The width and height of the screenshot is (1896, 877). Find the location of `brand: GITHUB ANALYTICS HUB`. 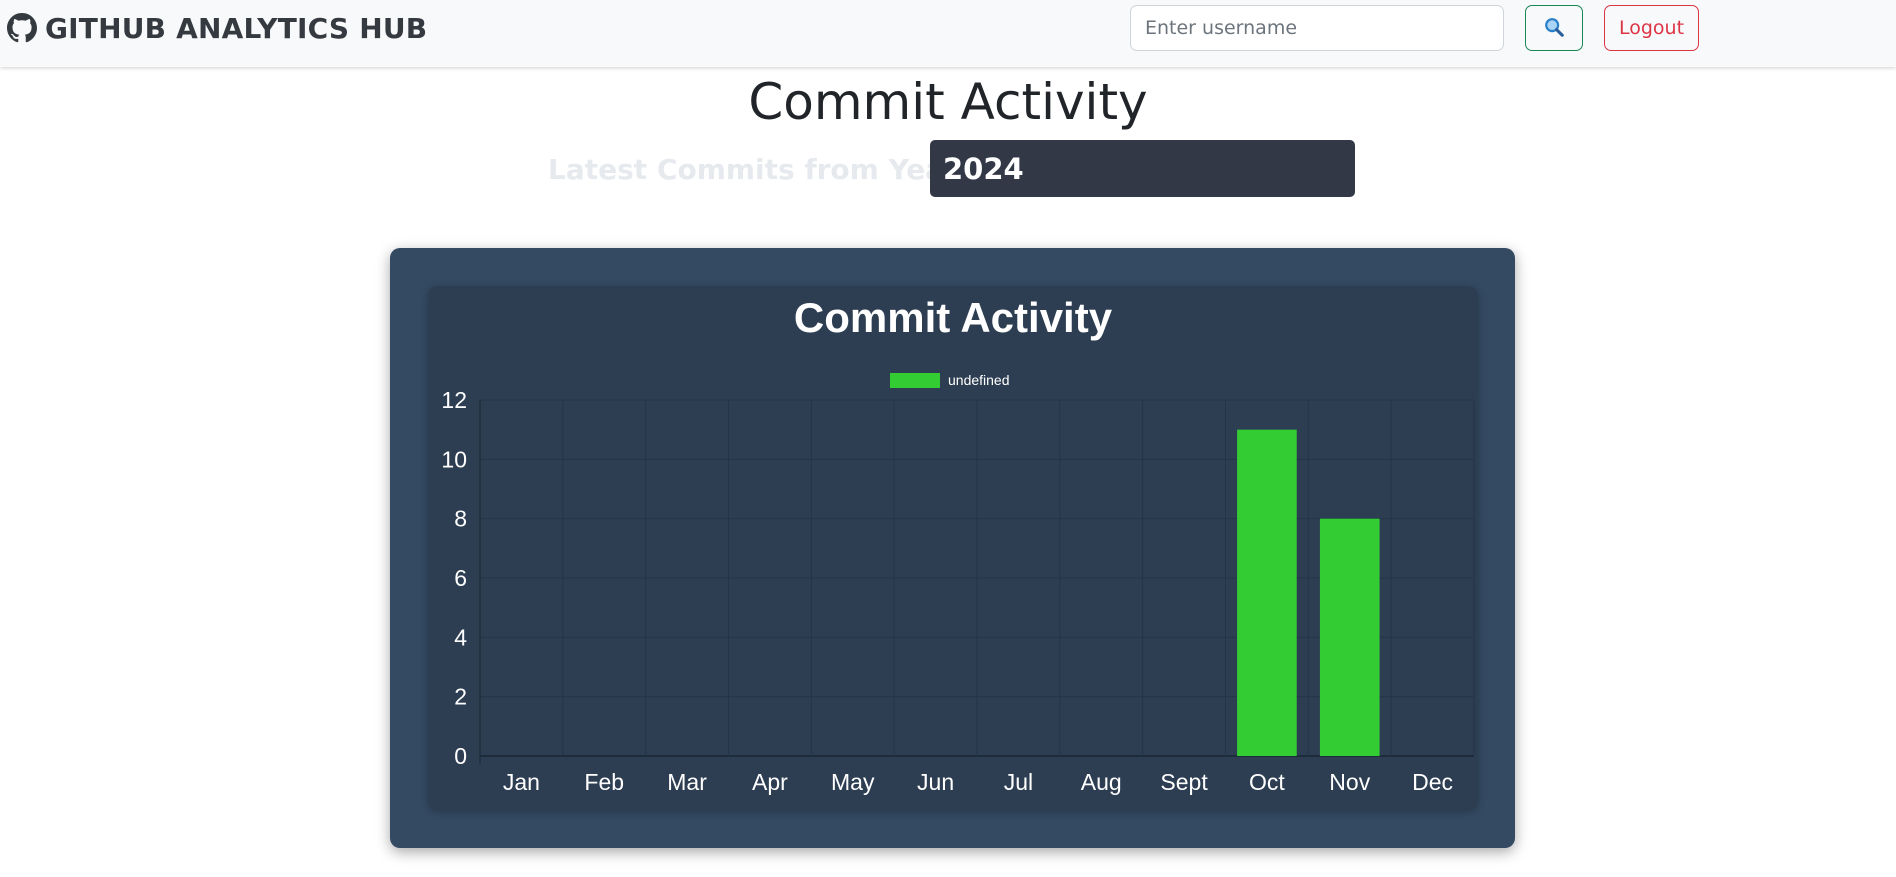

brand: GITHUB ANALYTICS HUB is located at coordinates (217, 28).